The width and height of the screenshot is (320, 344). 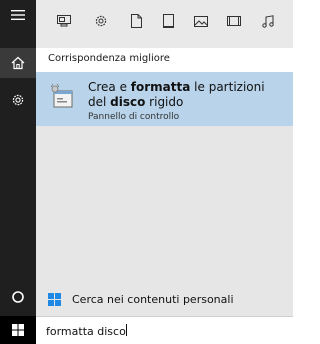 I want to click on start-button, so click(x=18, y=330).